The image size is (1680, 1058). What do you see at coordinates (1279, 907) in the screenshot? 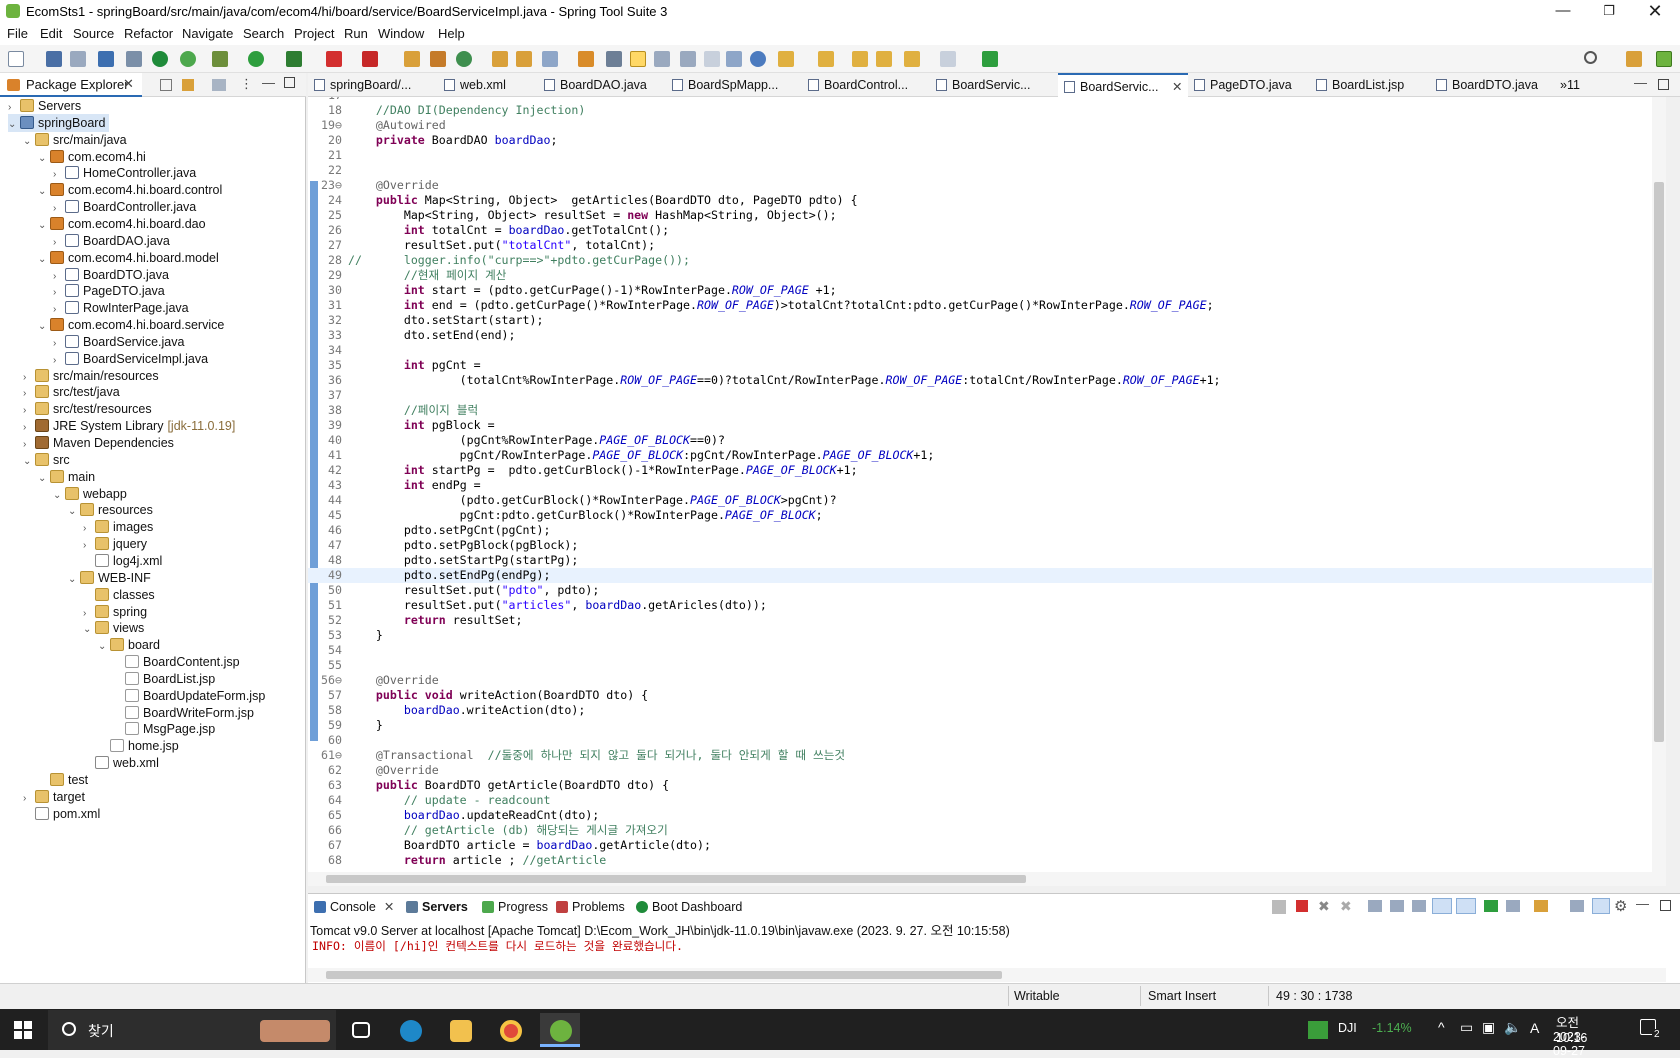
I see `link-icon` at bounding box center [1279, 907].